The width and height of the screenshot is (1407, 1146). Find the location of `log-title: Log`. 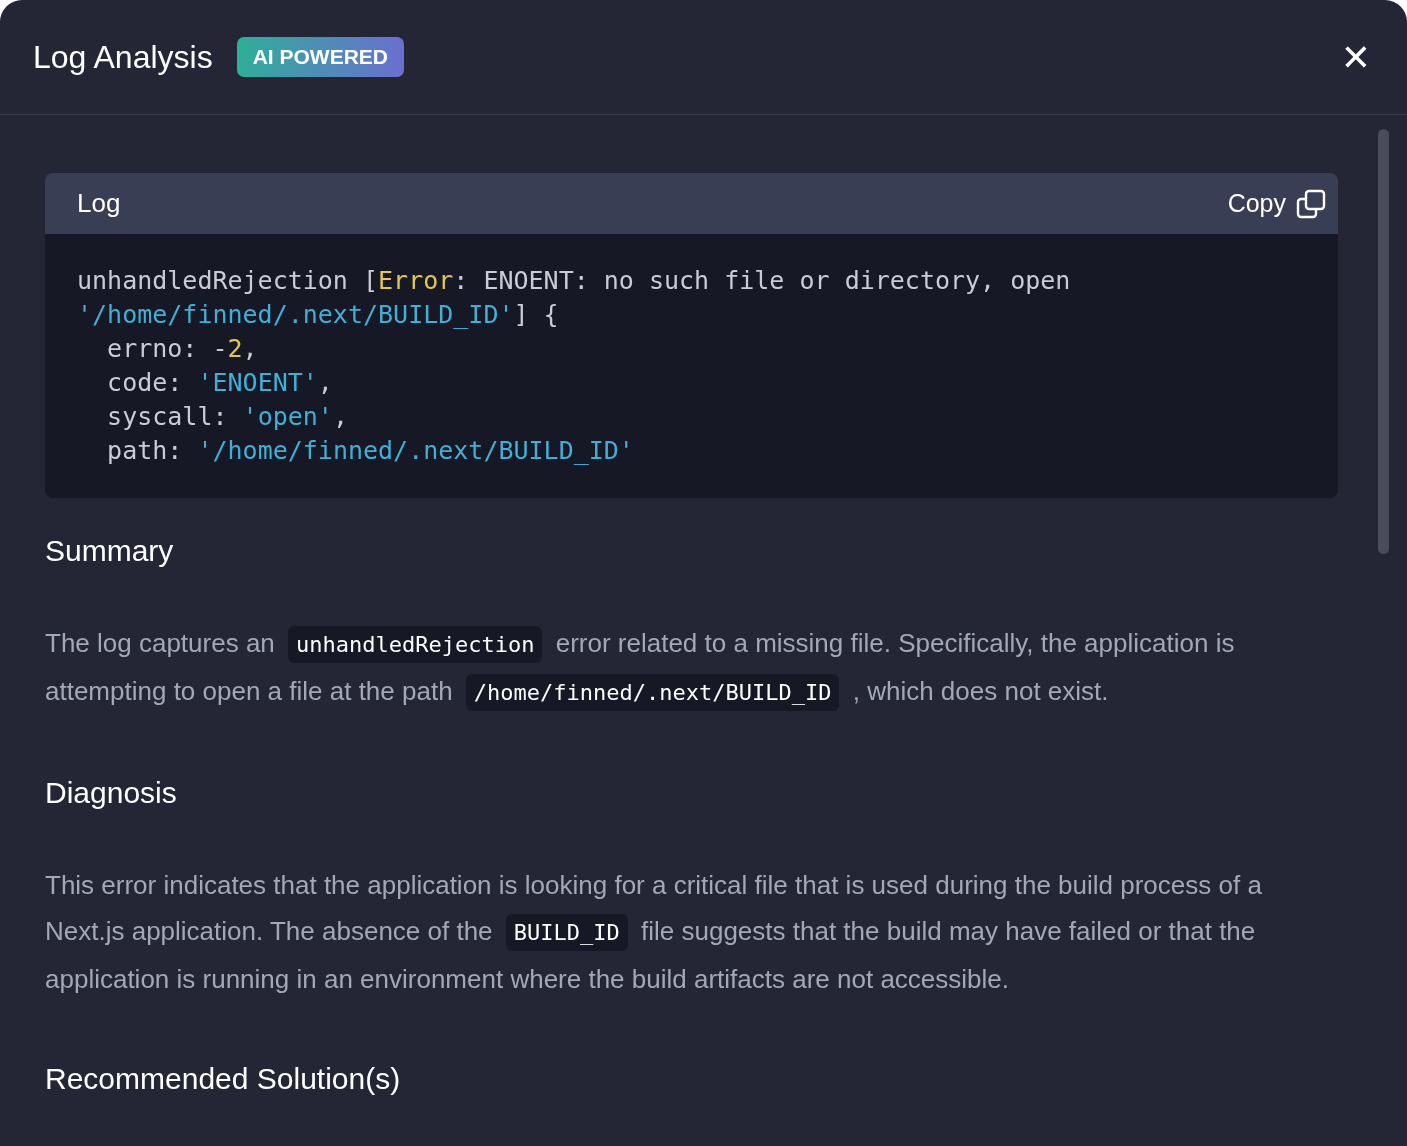

log-title: Log is located at coordinates (99, 203).